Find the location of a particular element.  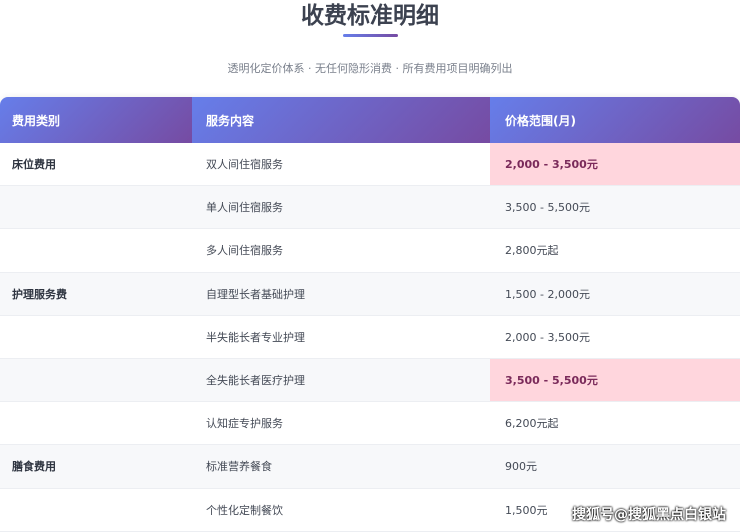

subtitle: 透明化定价体系 · 无任何隐形消费 · 所有费用项目明确列出 is located at coordinates (370, 68).